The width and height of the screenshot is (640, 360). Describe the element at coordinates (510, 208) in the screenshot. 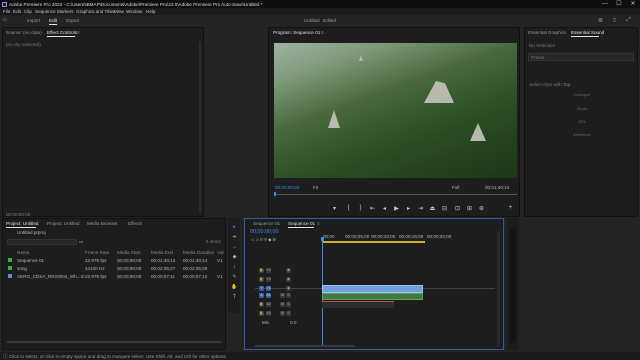

I see `button-editor-icon: +` at that location.